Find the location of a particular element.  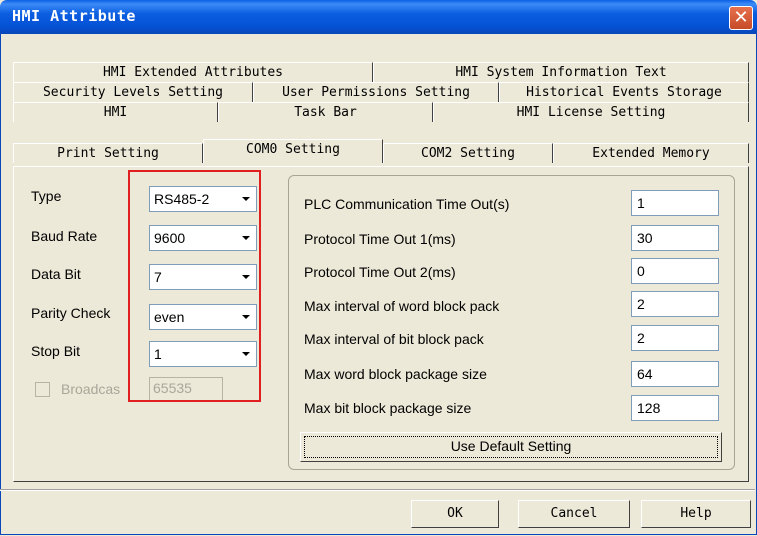

stop-bit-label: Stop Bit is located at coordinates (56, 351).